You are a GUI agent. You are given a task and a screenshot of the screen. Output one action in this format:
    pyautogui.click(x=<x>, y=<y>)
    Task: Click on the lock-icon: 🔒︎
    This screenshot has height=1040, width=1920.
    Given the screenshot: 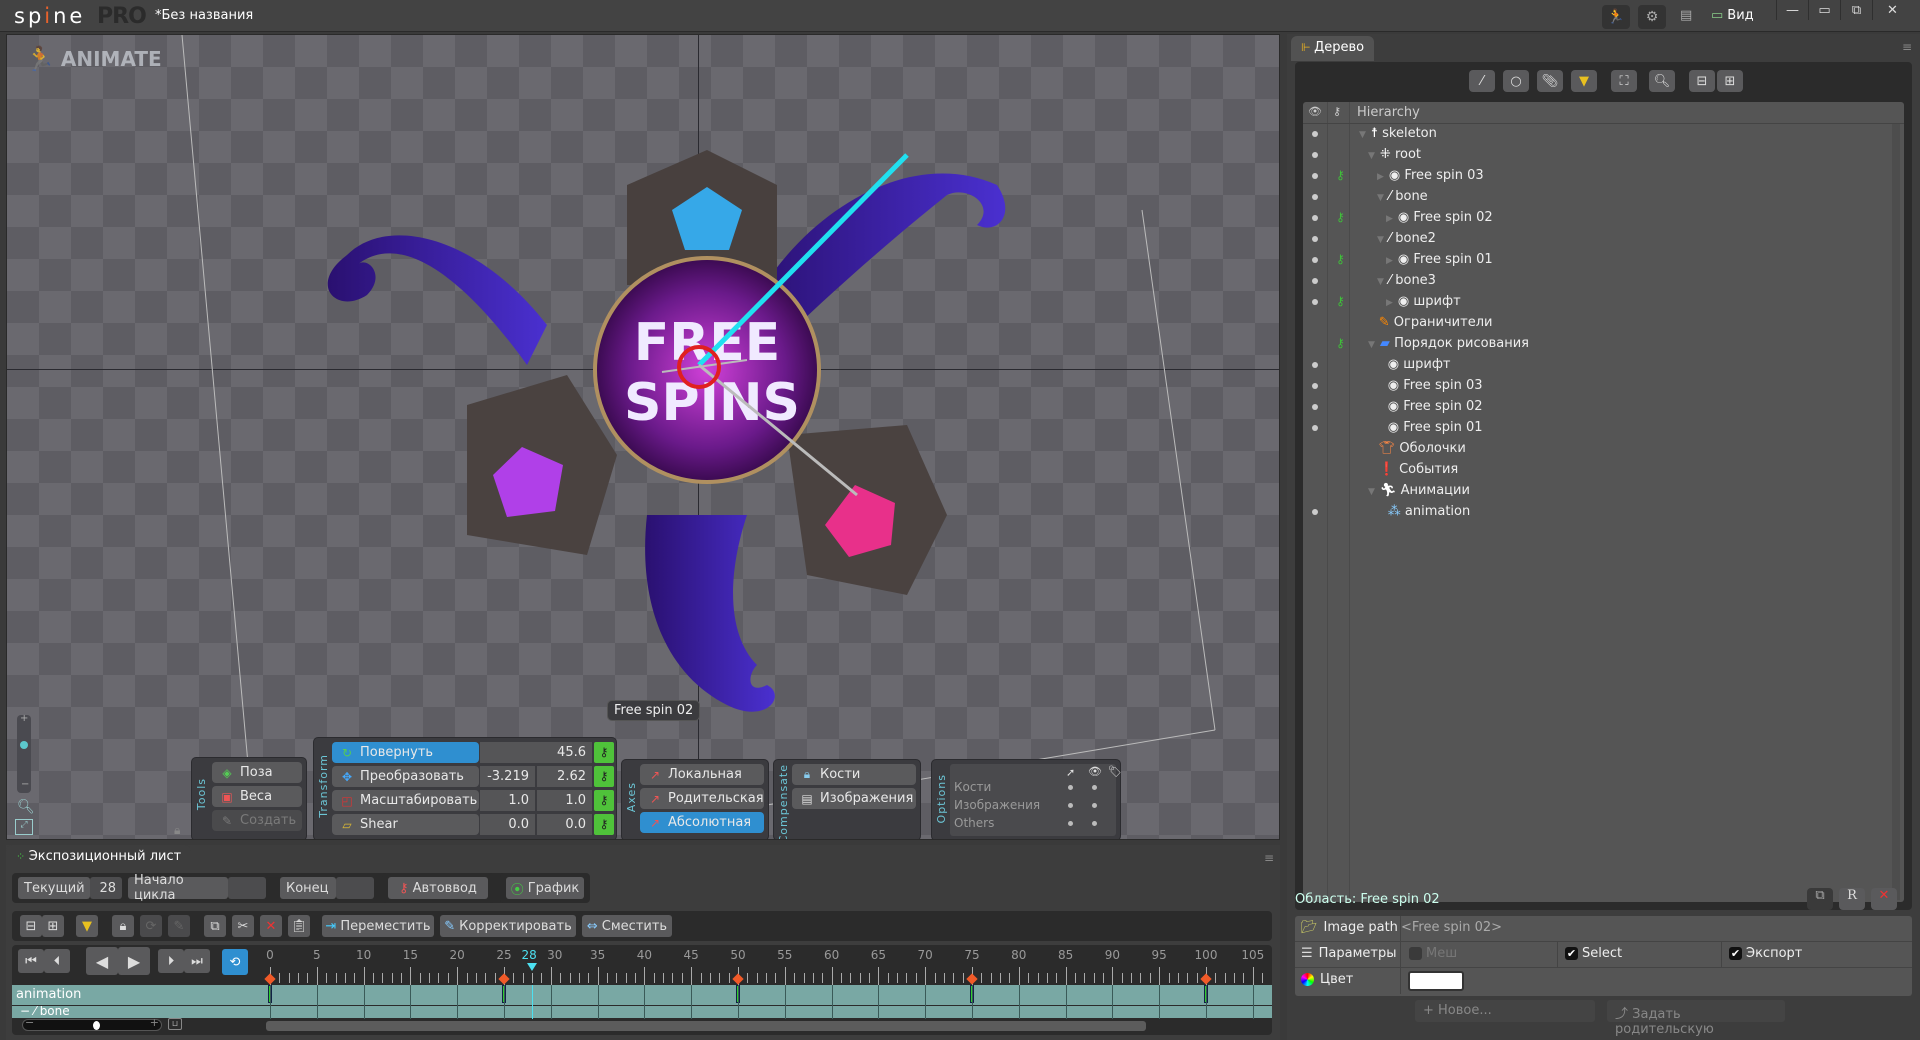 What is the action you would take?
    pyautogui.click(x=177, y=830)
    